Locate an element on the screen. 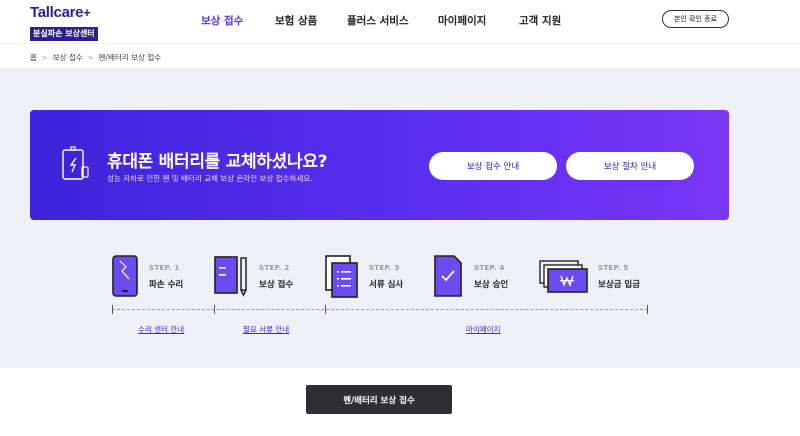  step-5-label: STEP. 5 is located at coordinates (613, 268).